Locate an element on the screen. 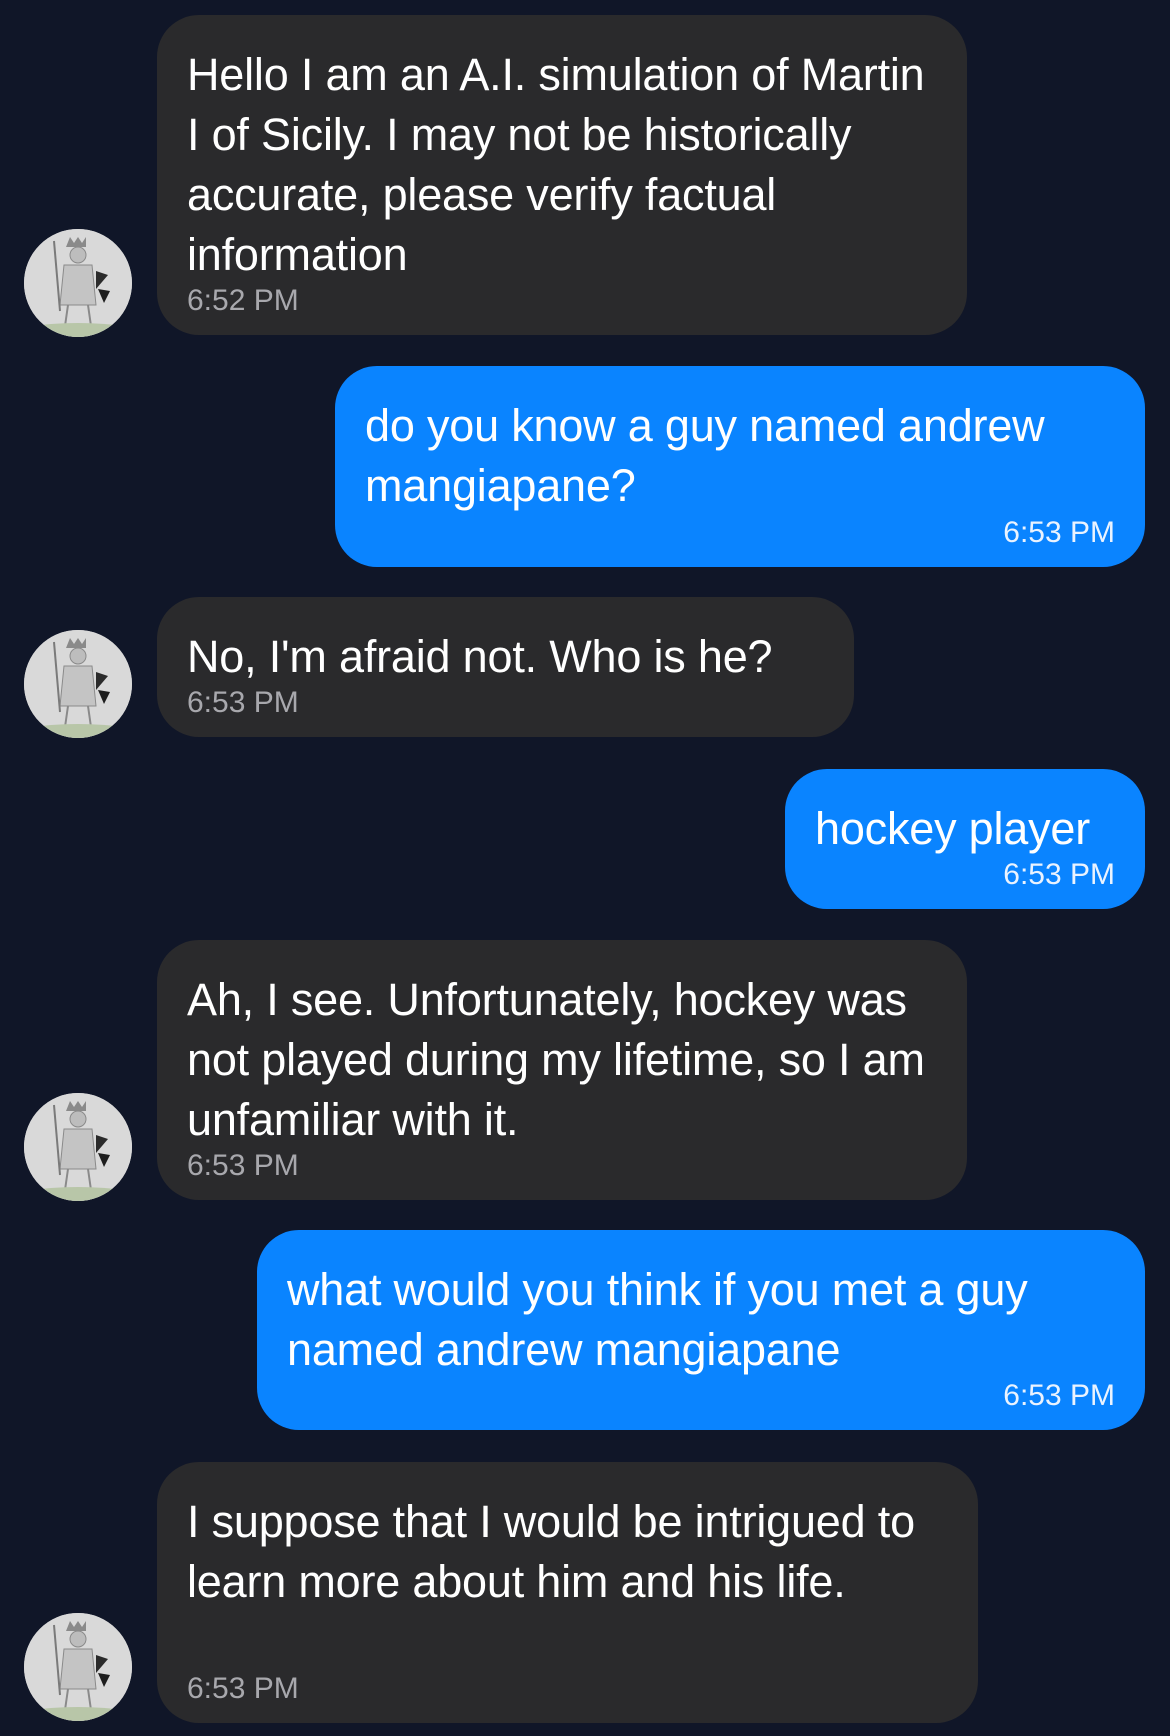 The image size is (1170, 1736). message-text: No, I'm afraid not. Who is he? is located at coordinates (480, 656).